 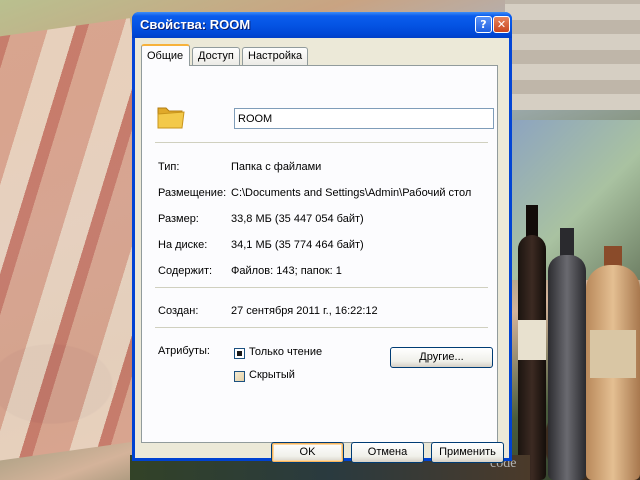 I want to click on wallpaper-bottle, so click(x=567, y=367).